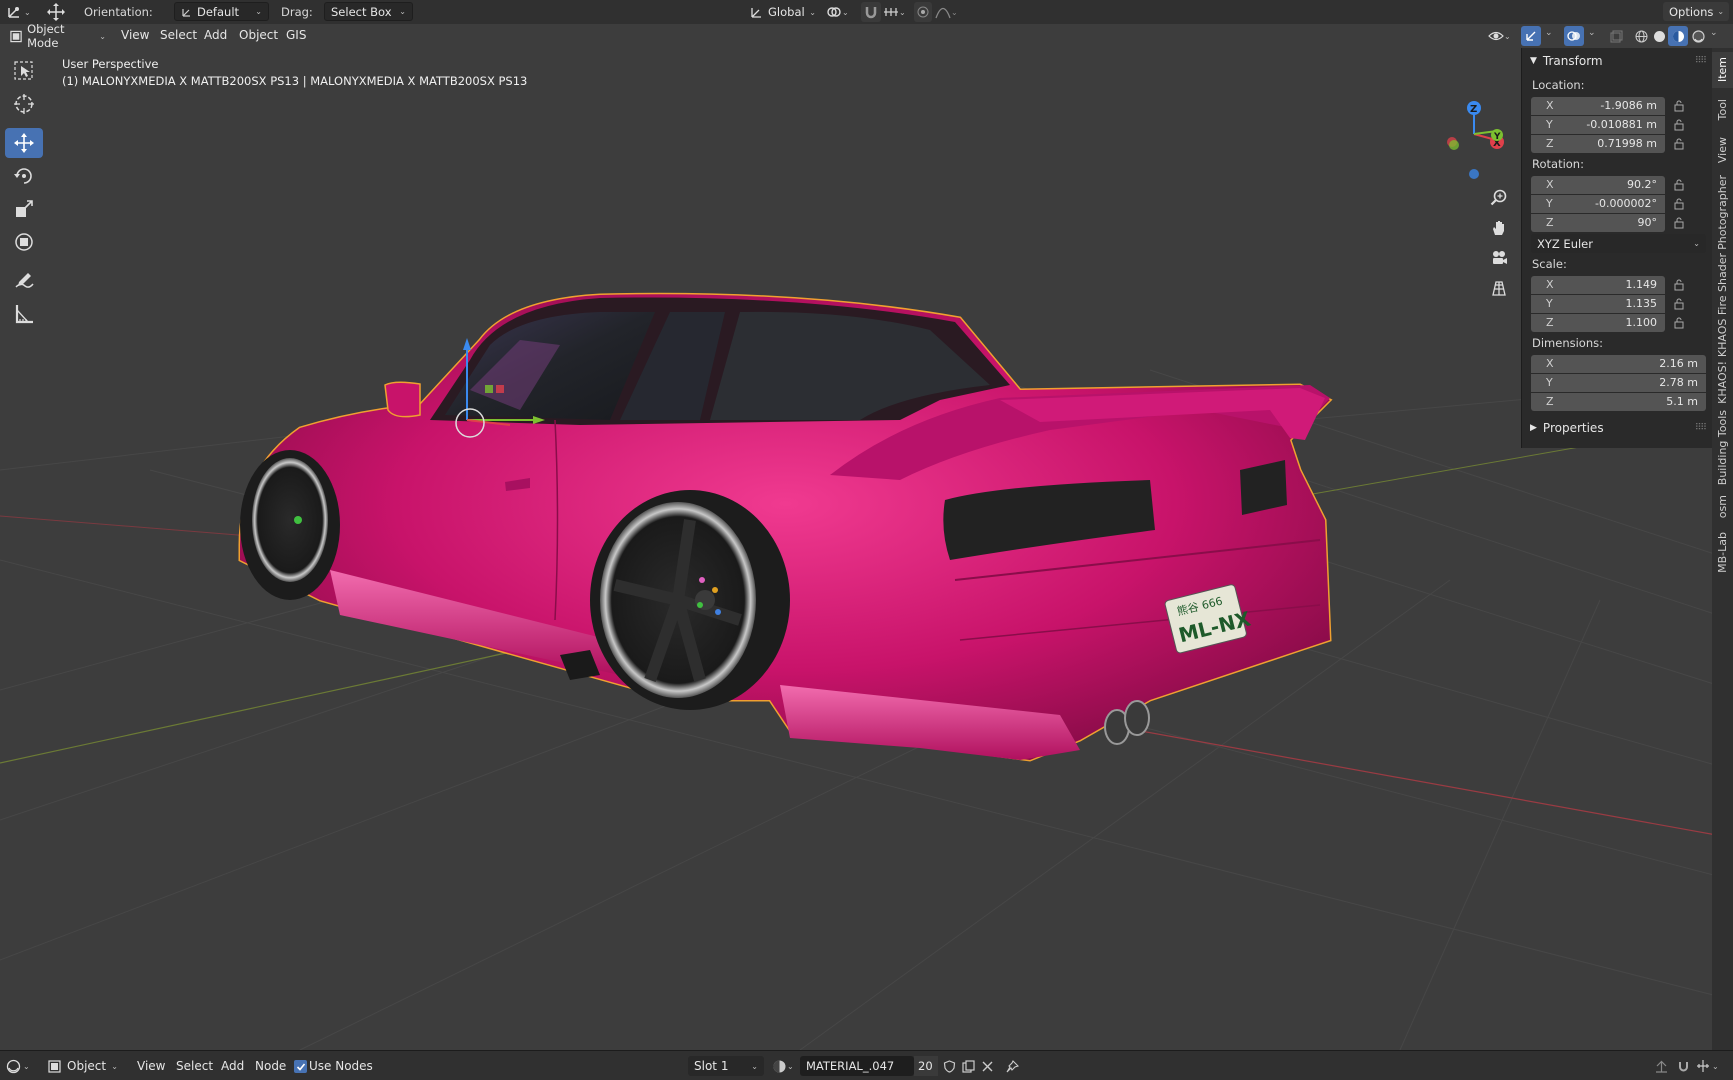  Describe the element at coordinates (923, 12) in the screenshot. I see `proportional-edit-toggle` at that location.